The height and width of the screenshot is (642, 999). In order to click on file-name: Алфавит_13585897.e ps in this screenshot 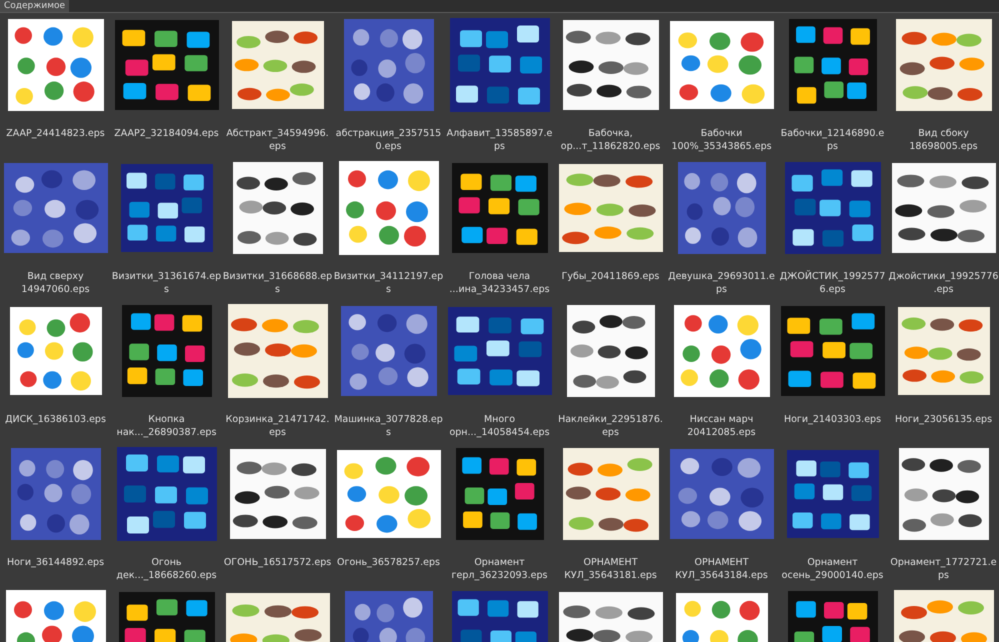, I will do `click(499, 140)`.